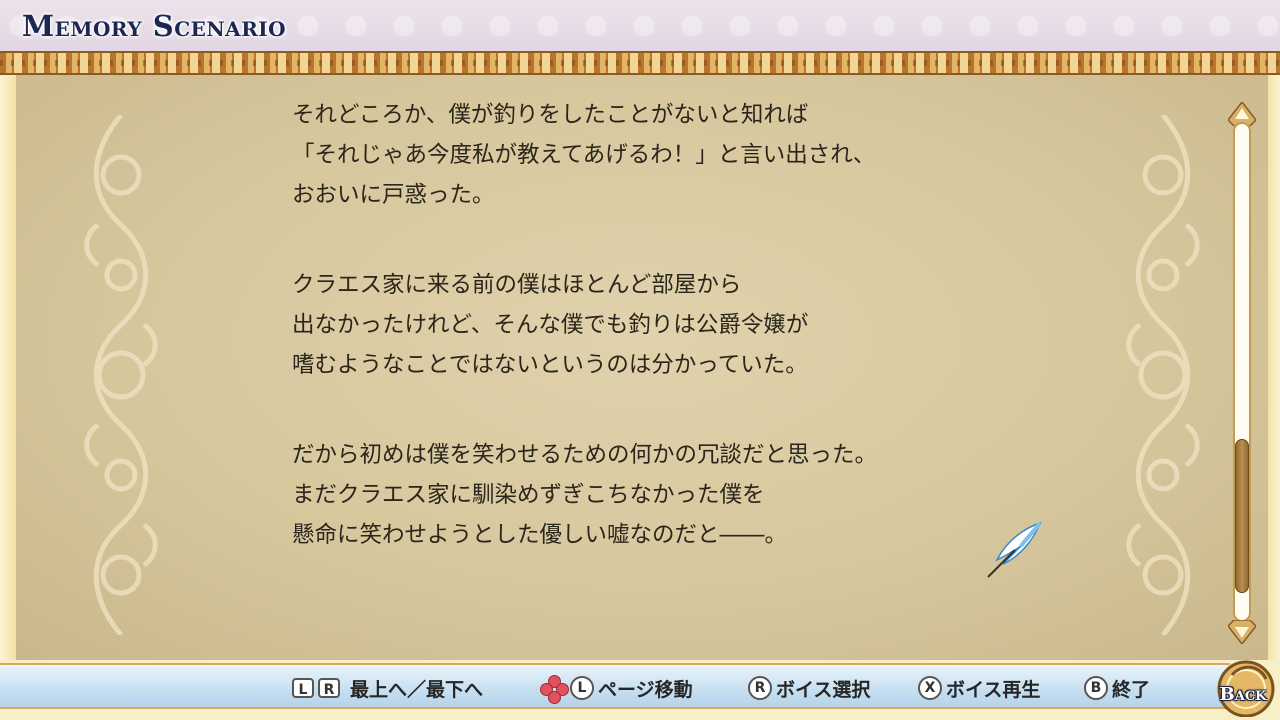 Image resolution: width=1280 pixels, height=720 pixels. I want to click on header-bar: Memory Scenario, so click(640, 26).